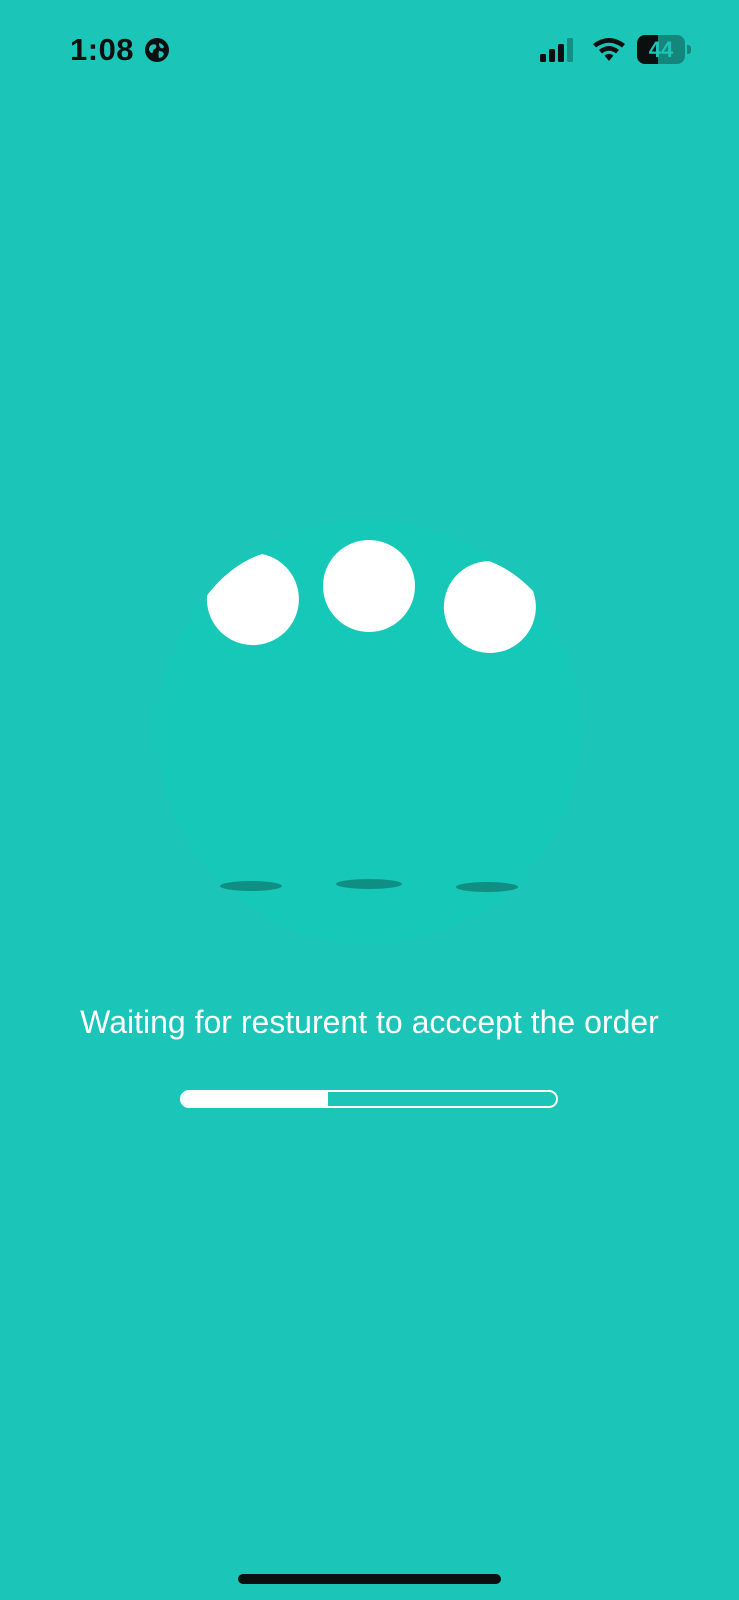 Image resolution: width=739 pixels, height=1600 pixels. What do you see at coordinates (489, 607) in the screenshot?
I see `dot-right` at bounding box center [489, 607].